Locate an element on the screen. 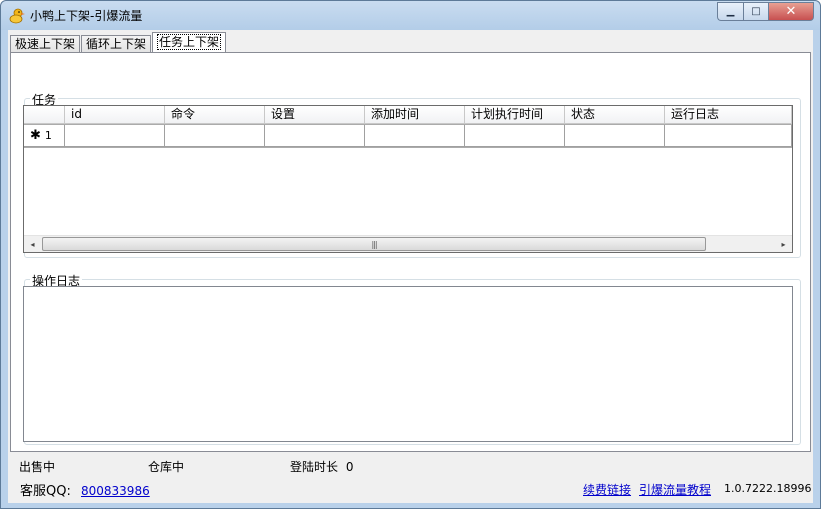 This screenshot has height=509, width=821. cell-status is located at coordinates (615, 136).